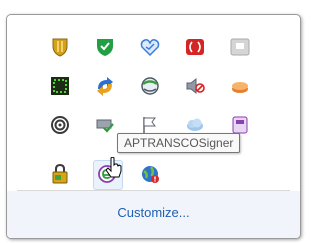 The height and width of the screenshot is (243, 320). What do you see at coordinates (60, 125) in the screenshot?
I see `spiral-icon` at bounding box center [60, 125].